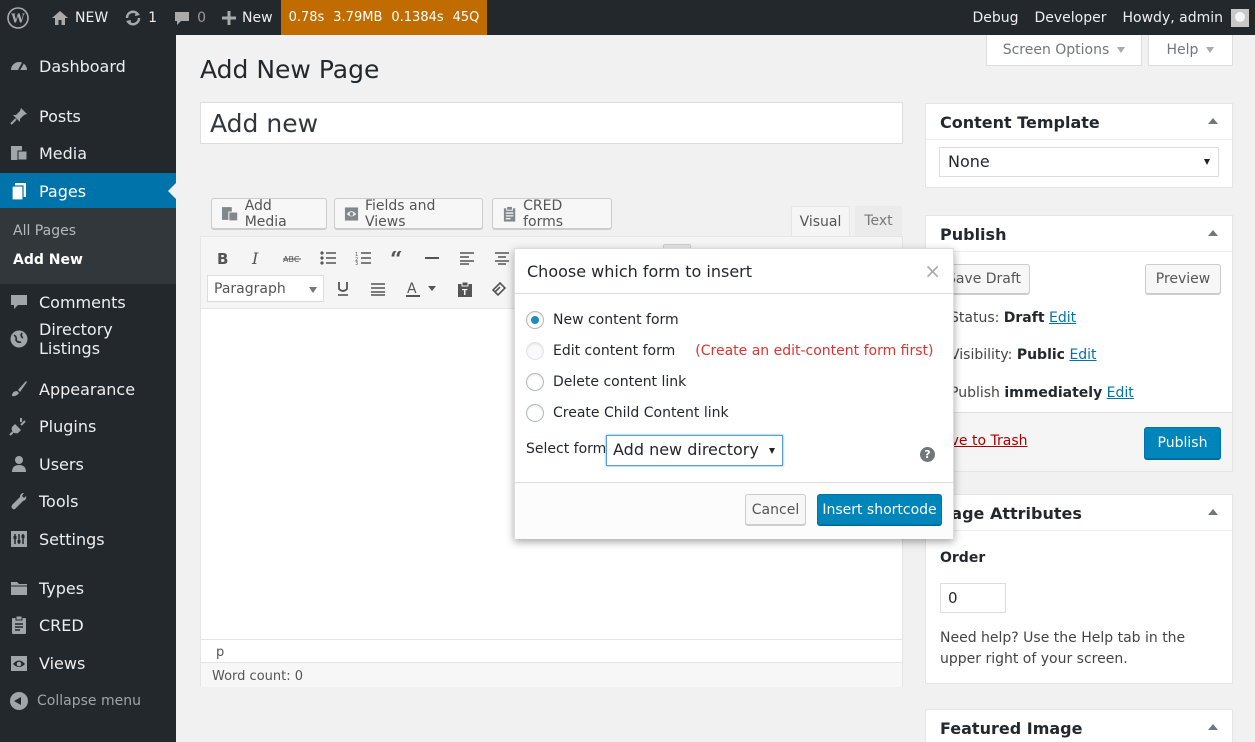  I want to click on select-arrow-icon, so click(1207, 162).